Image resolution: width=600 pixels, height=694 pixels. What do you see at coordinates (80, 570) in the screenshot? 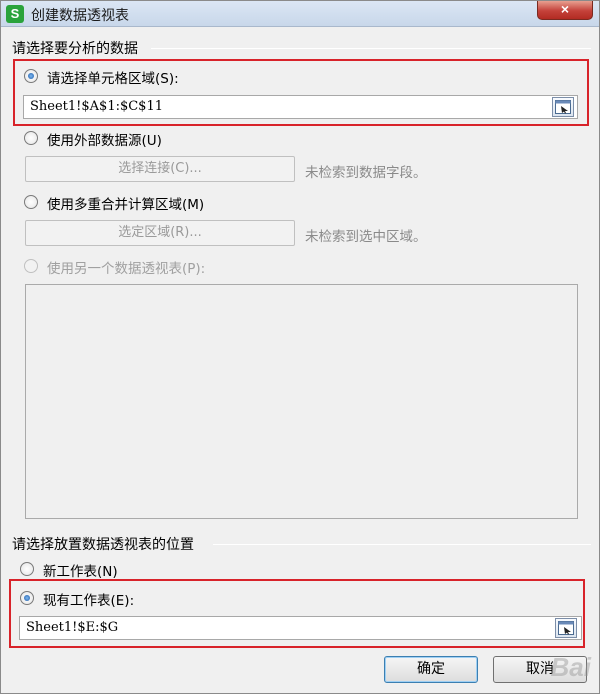
I see `new-sheet-label: 新工作表(N)` at bounding box center [80, 570].